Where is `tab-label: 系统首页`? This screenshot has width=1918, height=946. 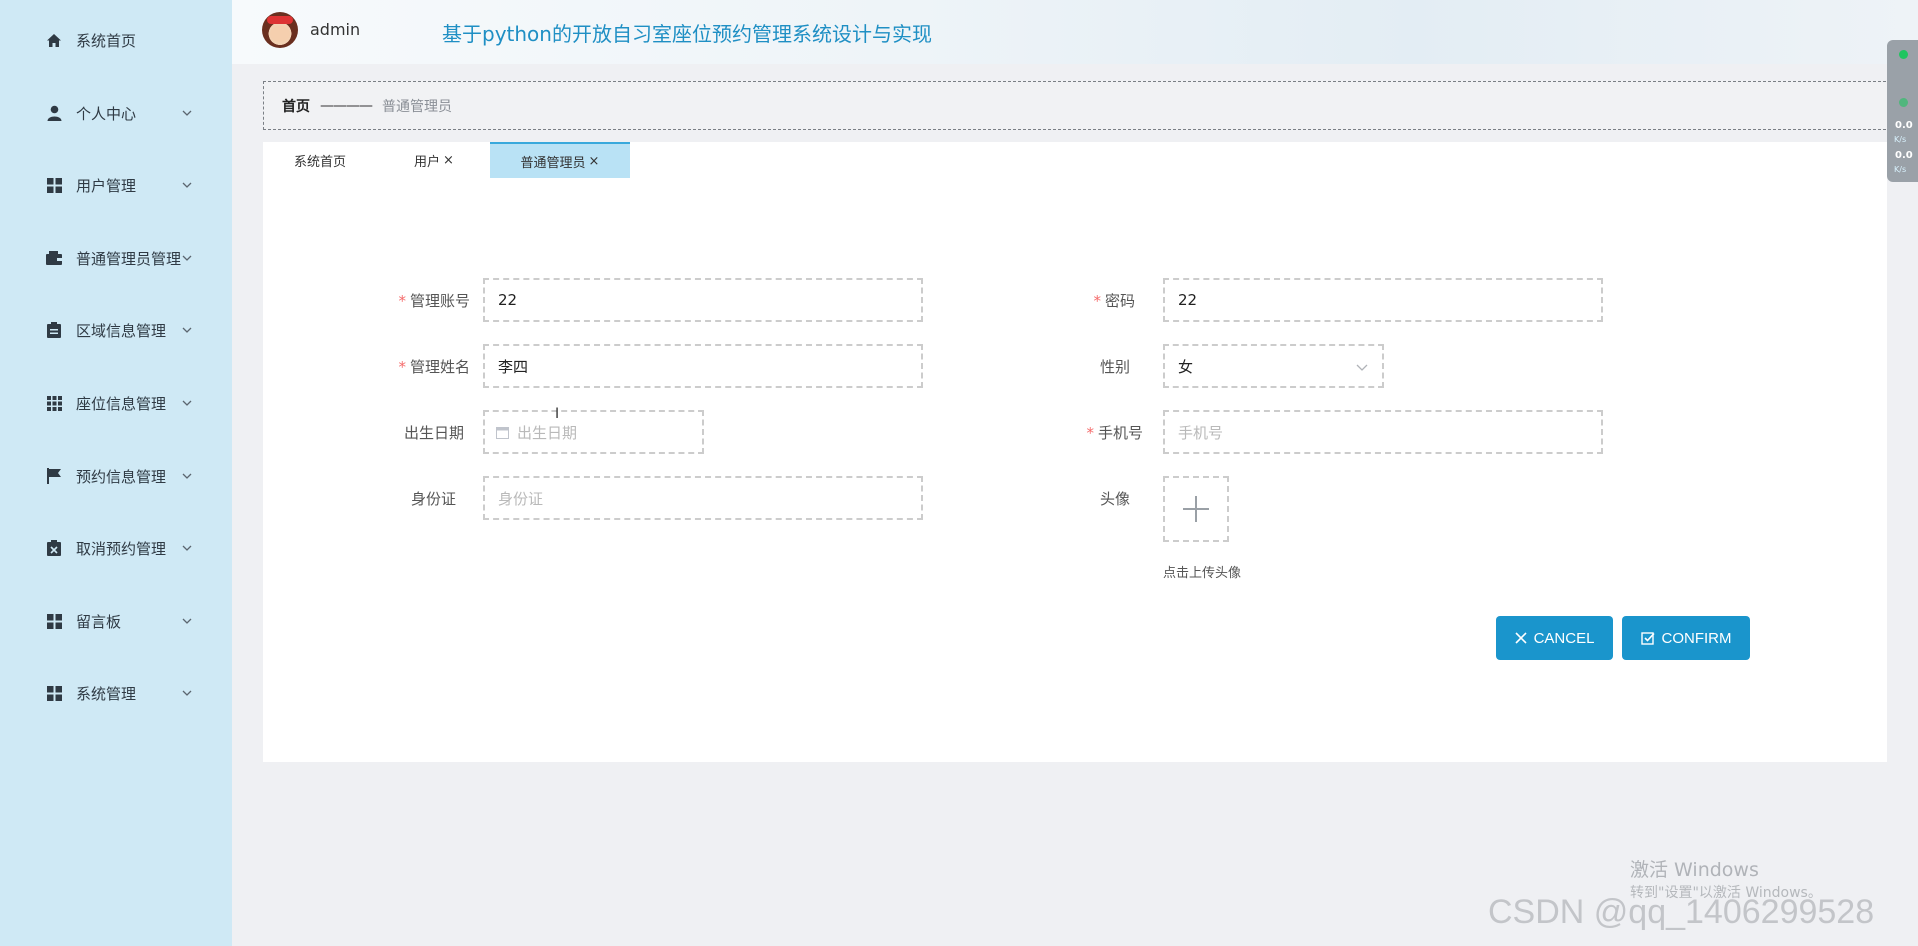
tab-label: 系统首页 is located at coordinates (319, 162).